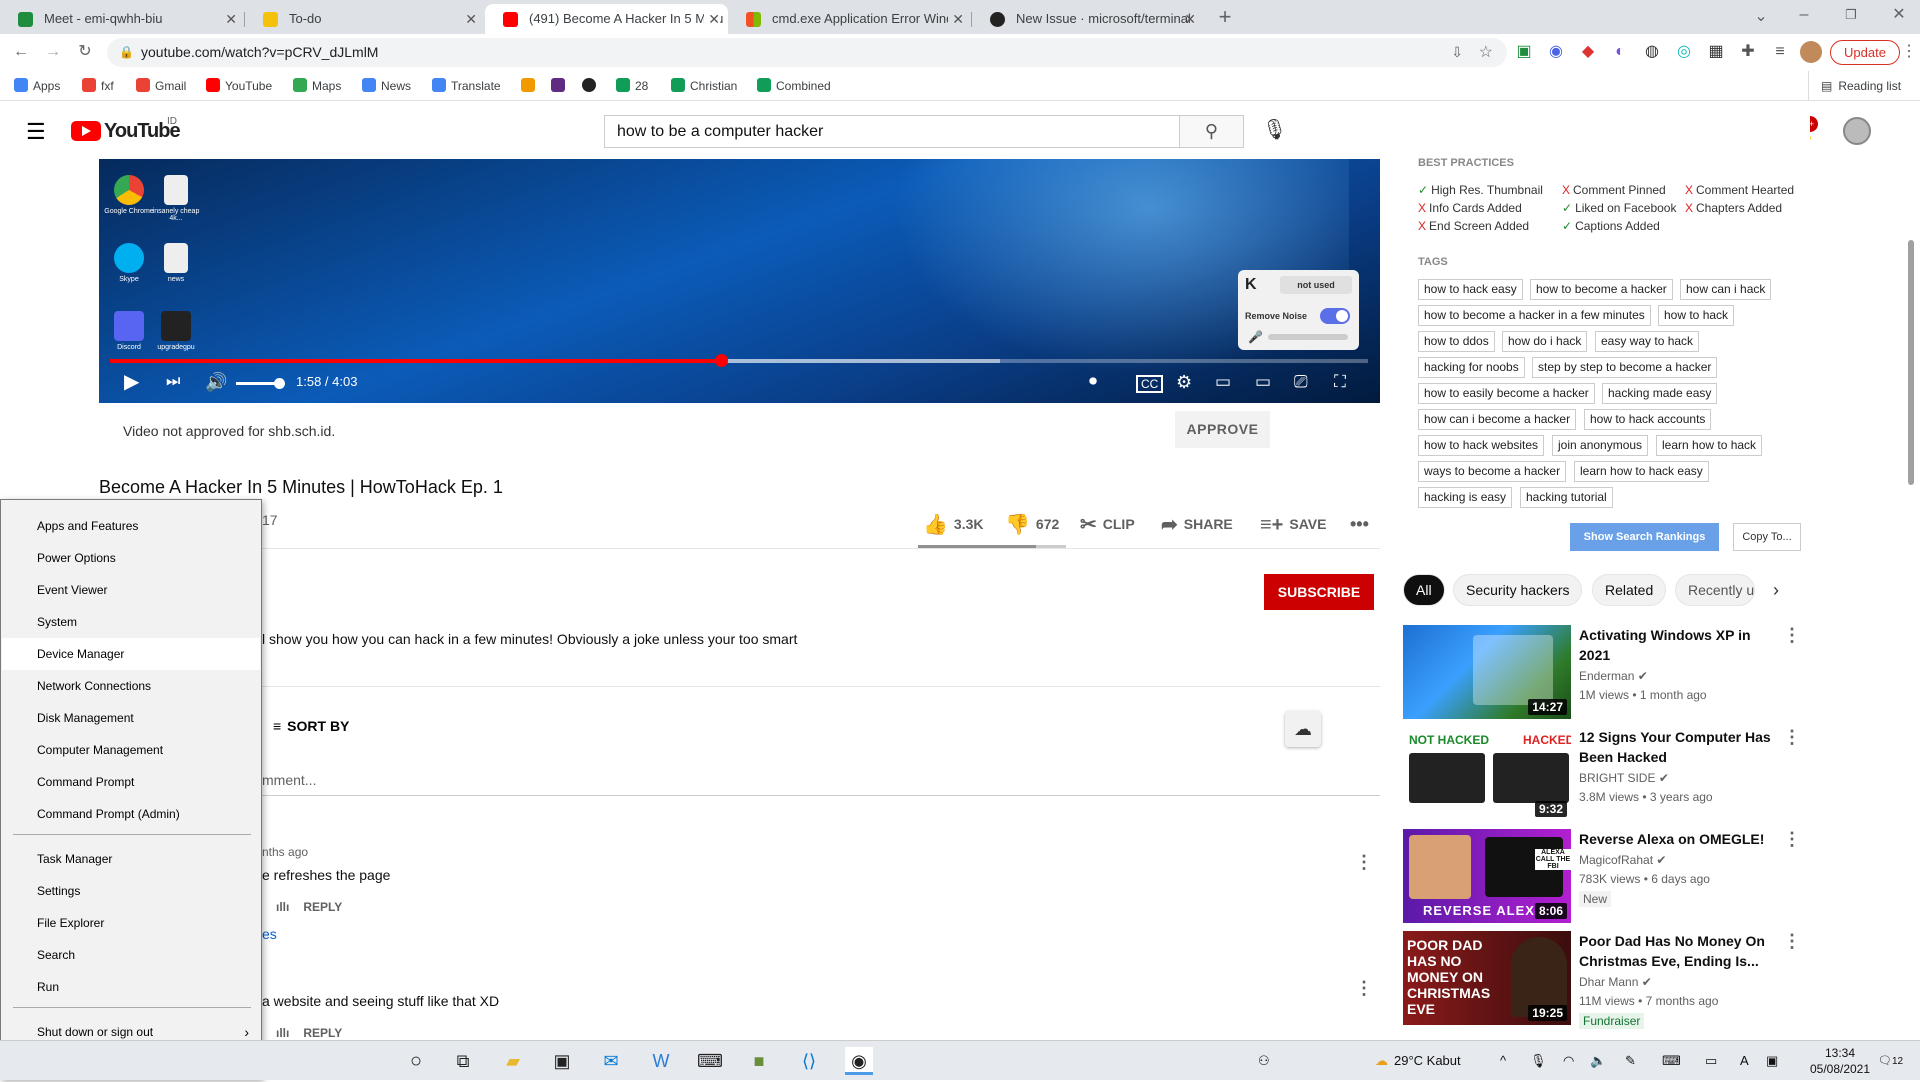 This screenshot has width=1920, height=1082. What do you see at coordinates (859, 1061) in the screenshot?
I see `chrome-taskbar-icon: ◉` at bounding box center [859, 1061].